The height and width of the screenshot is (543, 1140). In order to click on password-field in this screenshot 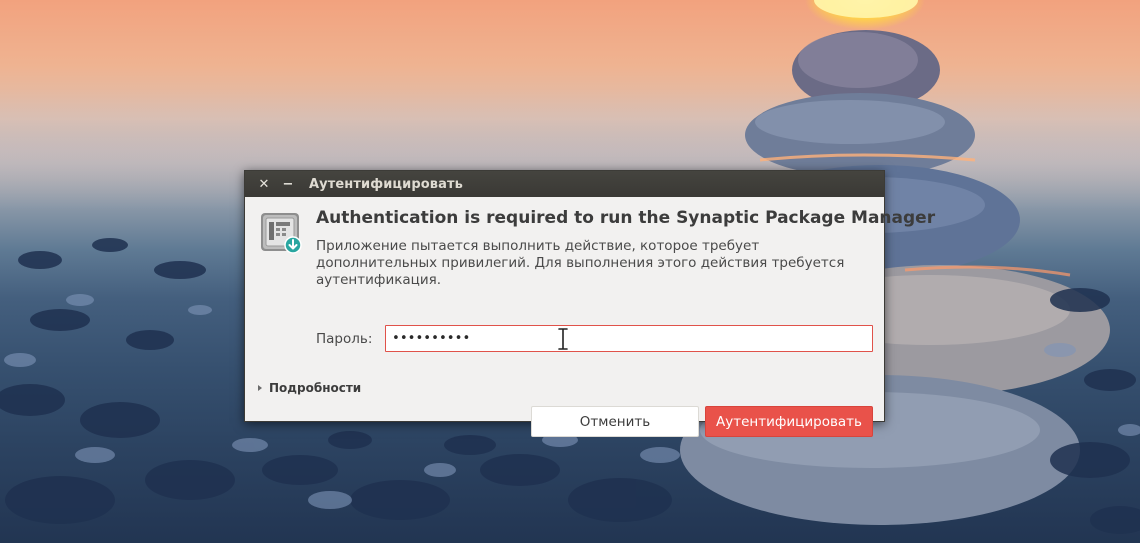, I will do `click(629, 338)`.